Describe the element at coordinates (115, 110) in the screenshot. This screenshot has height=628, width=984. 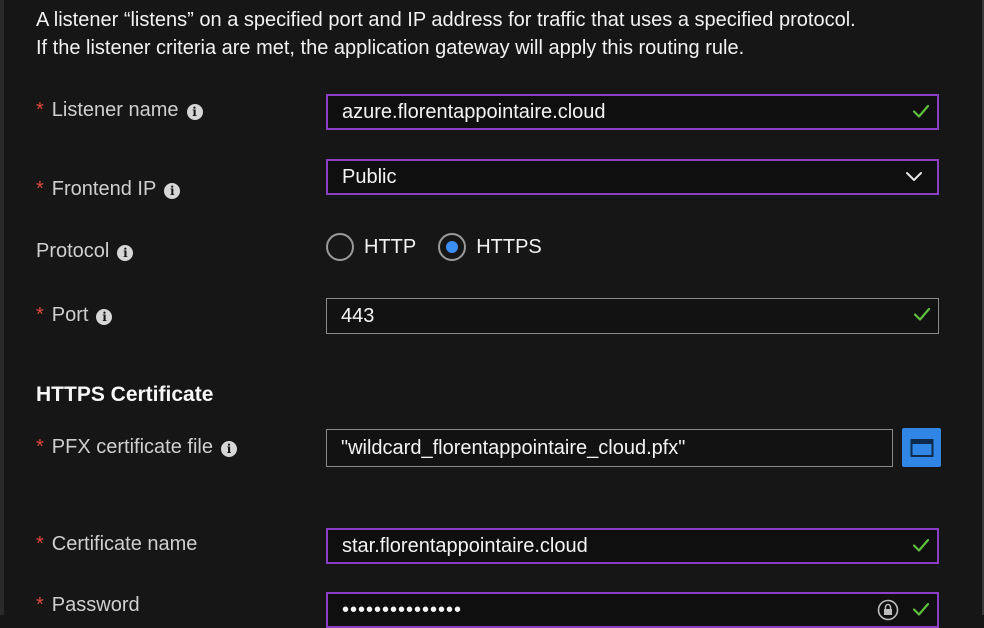
I see `listener-name-label-text: Listener name` at that location.